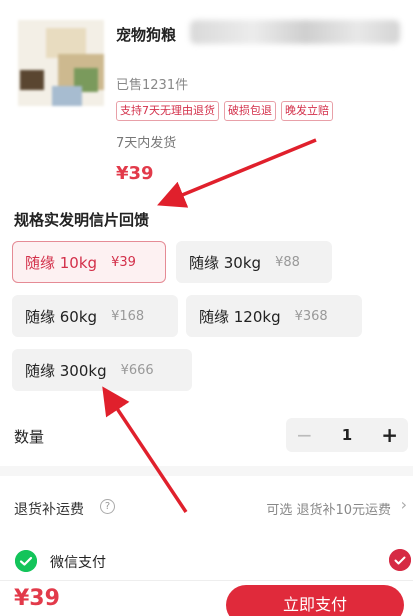 This screenshot has width=413, height=616. Describe the element at coordinates (152, 85) in the screenshot. I see `sold-count: 已售1231件` at that location.